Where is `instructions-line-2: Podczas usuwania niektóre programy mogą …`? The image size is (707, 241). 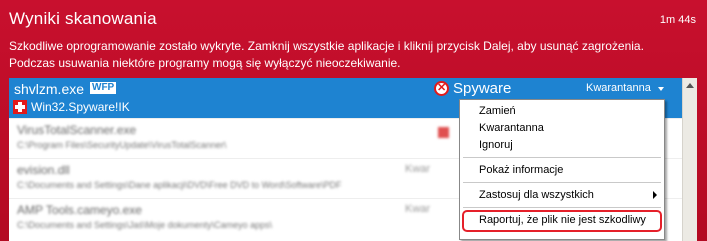 instructions-line-2: Podczas usuwania niektóre programy mogą … is located at coordinates (205, 63).